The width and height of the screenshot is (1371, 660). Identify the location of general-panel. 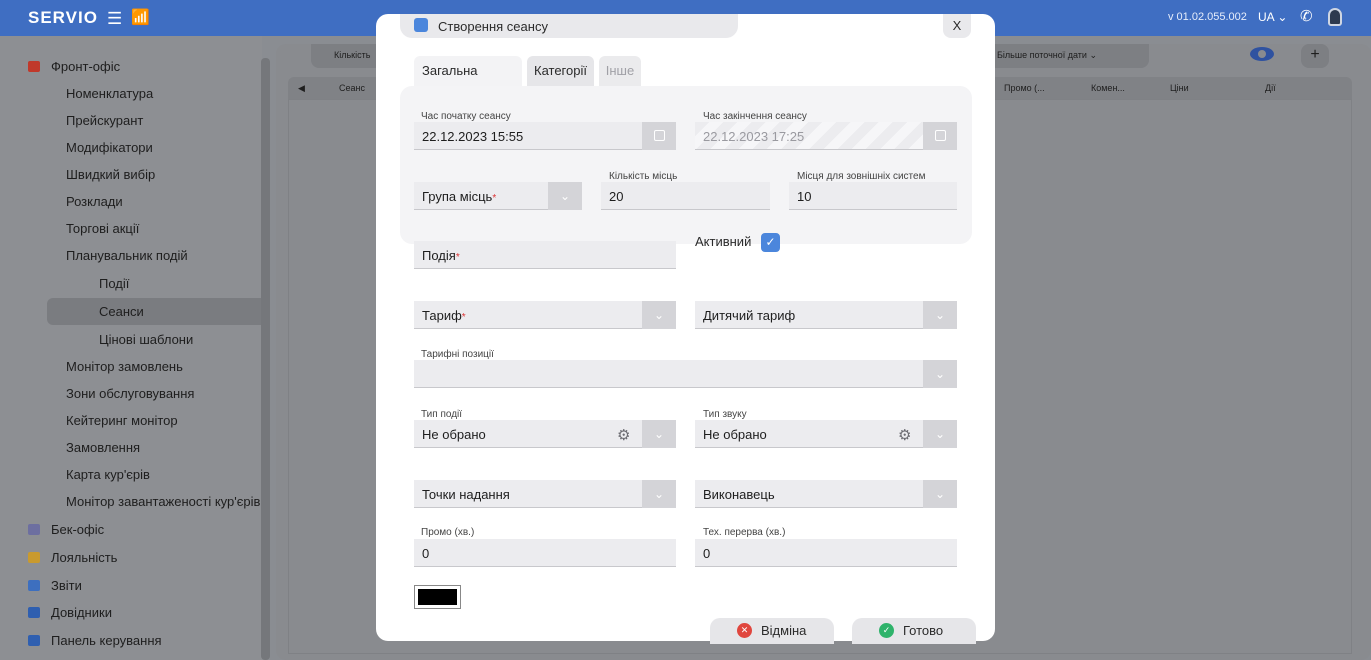
(686, 165).